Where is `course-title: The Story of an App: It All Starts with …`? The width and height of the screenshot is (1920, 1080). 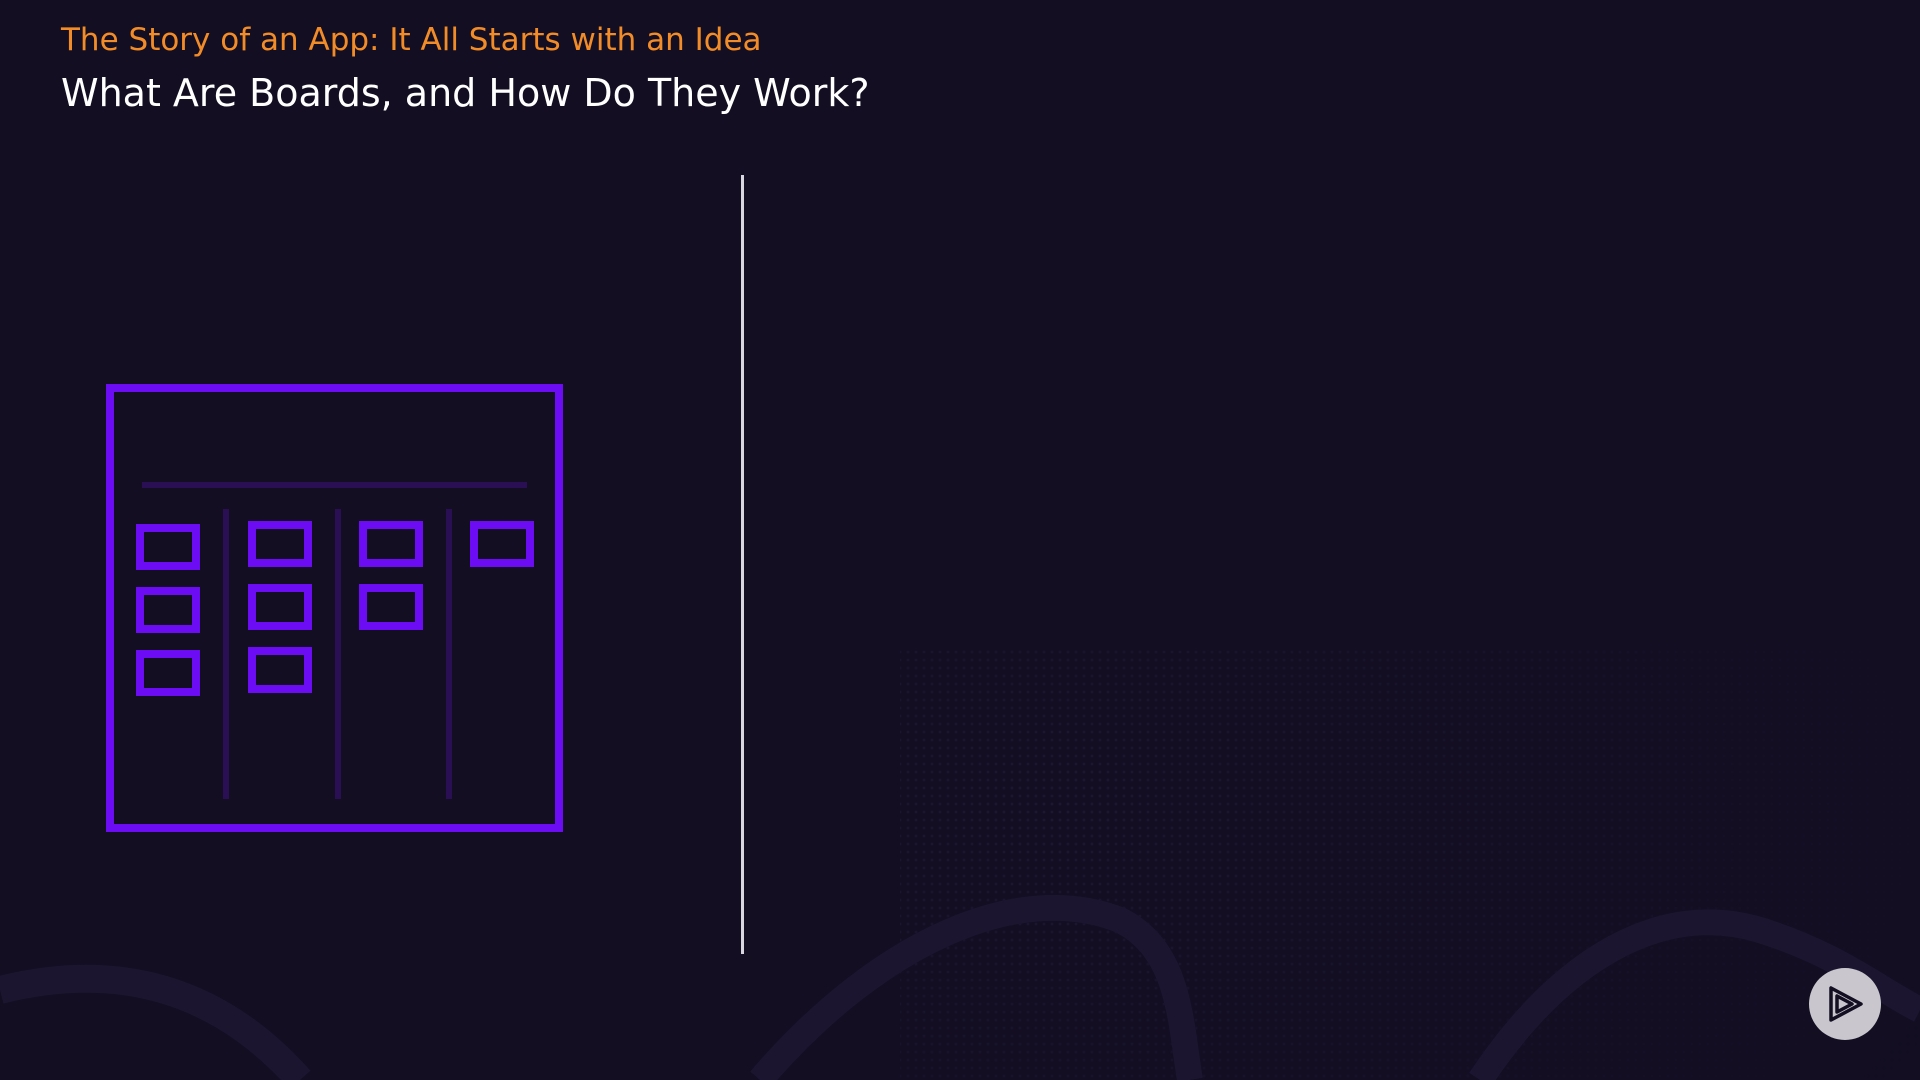
course-title: The Story of an App: It All Starts with … is located at coordinates (411, 40).